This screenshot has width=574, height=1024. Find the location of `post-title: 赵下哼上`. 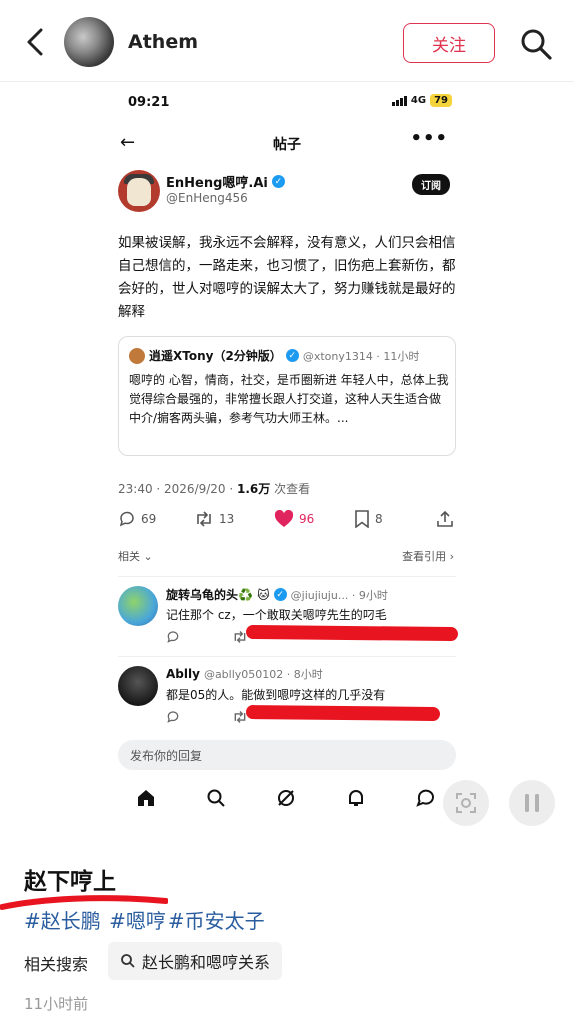

post-title: 赵下哼上 is located at coordinates (70, 882).